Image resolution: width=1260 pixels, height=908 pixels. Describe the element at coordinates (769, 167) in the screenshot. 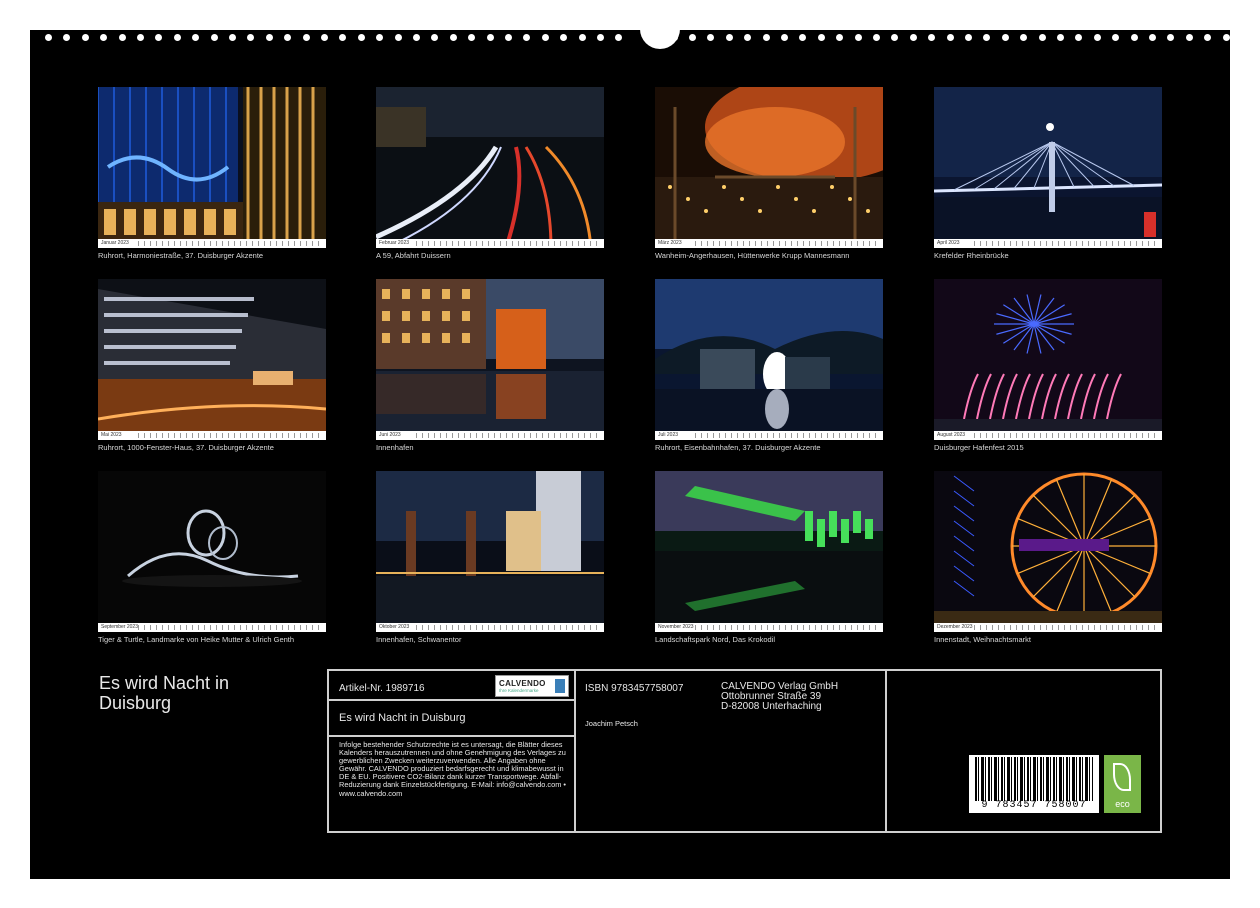

I see `photo-3: März 2023` at that location.